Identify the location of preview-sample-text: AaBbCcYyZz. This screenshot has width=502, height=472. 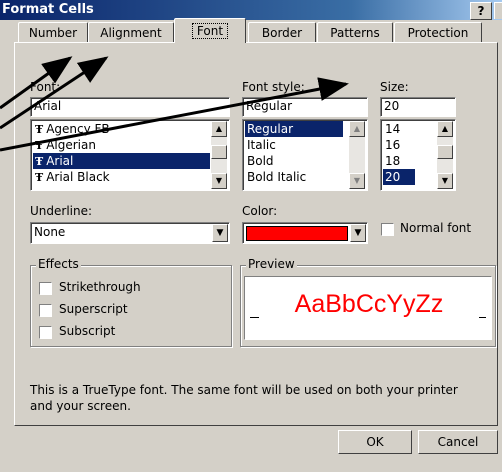
(369, 304).